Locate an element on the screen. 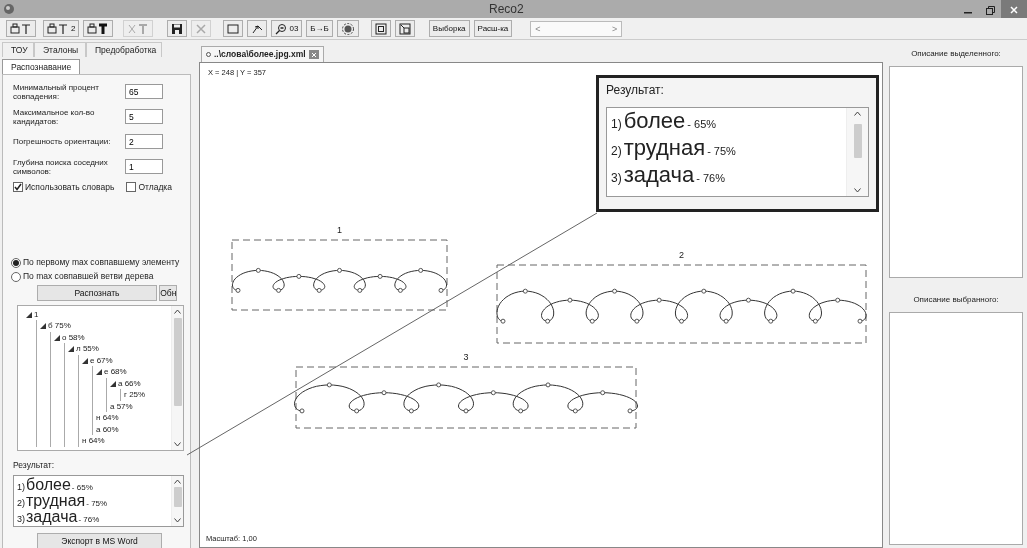 The width and height of the screenshot is (1027, 548). panel-tab: Эталоны is located at coordinates (60, 49).